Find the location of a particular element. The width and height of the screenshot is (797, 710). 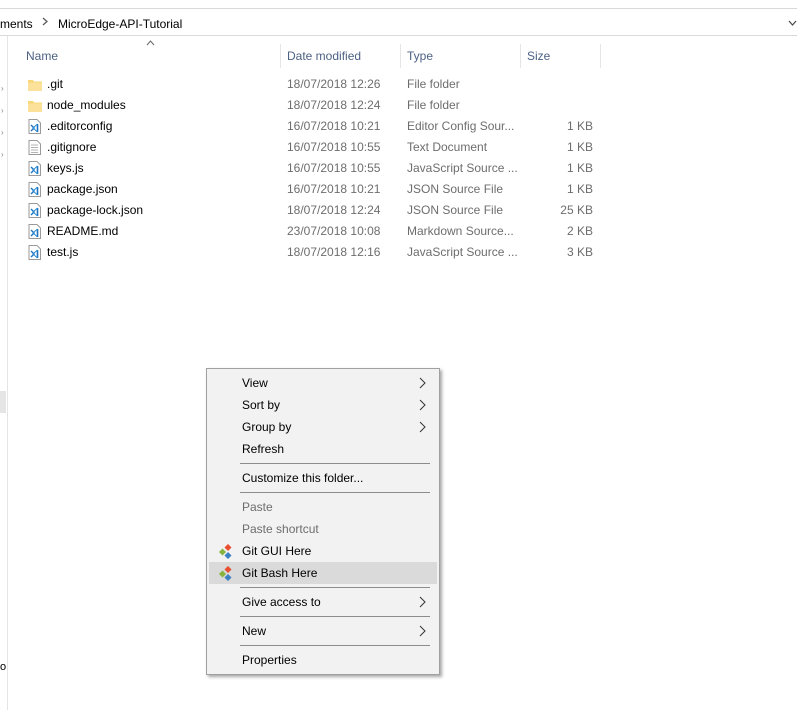

menu-item-properties: Properties is located at coordinates (323, 660).